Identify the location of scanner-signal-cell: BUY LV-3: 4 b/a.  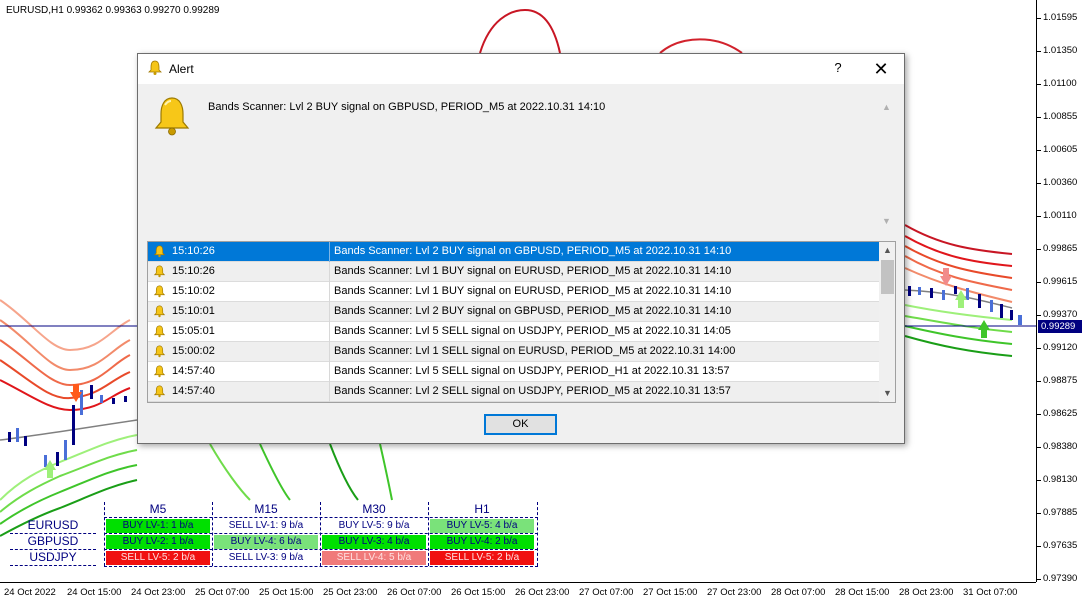
(374, 542).